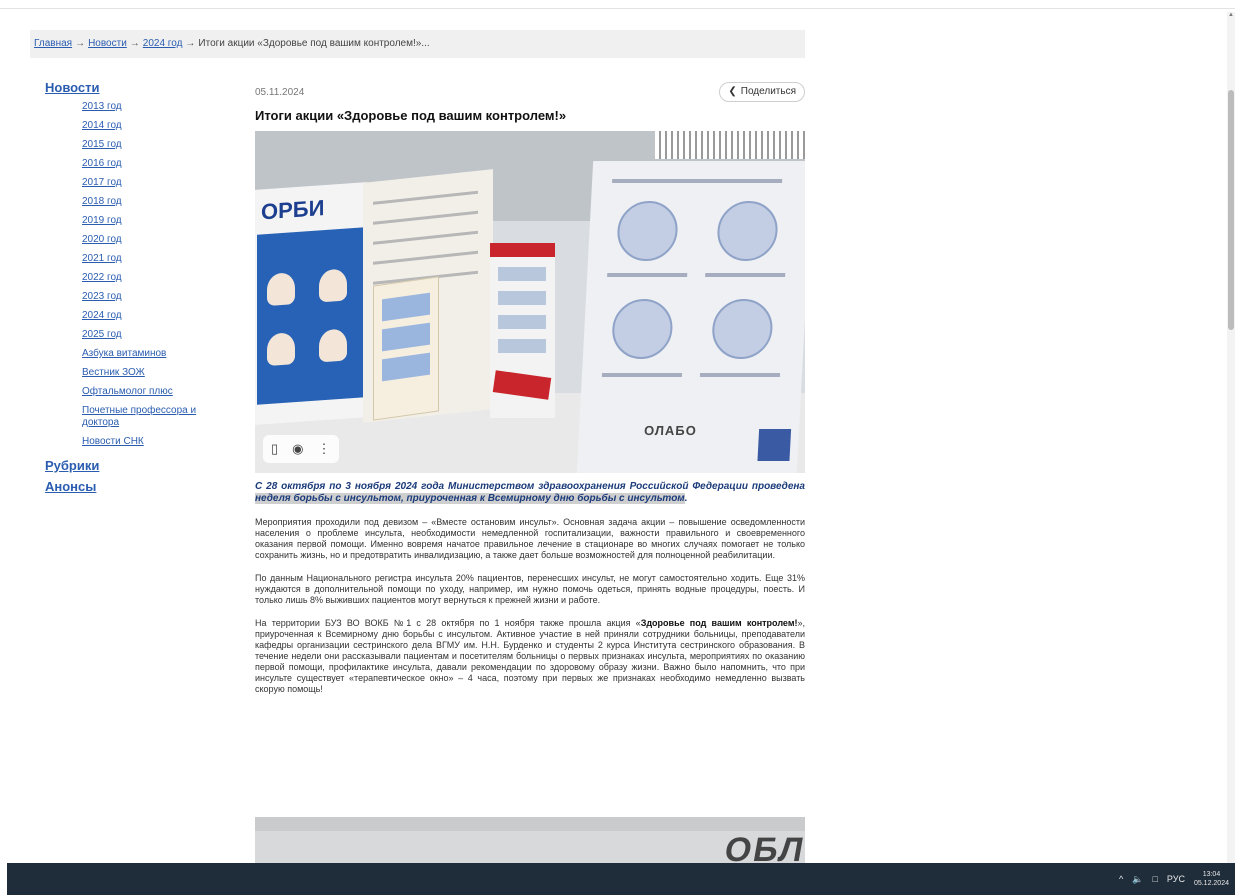 The height and width of the screenshot is (895, 1235). Describe the element at coordinates (158, 259) in the screenshot. I see `sidebar-item-2021: 2021 год` at that location.